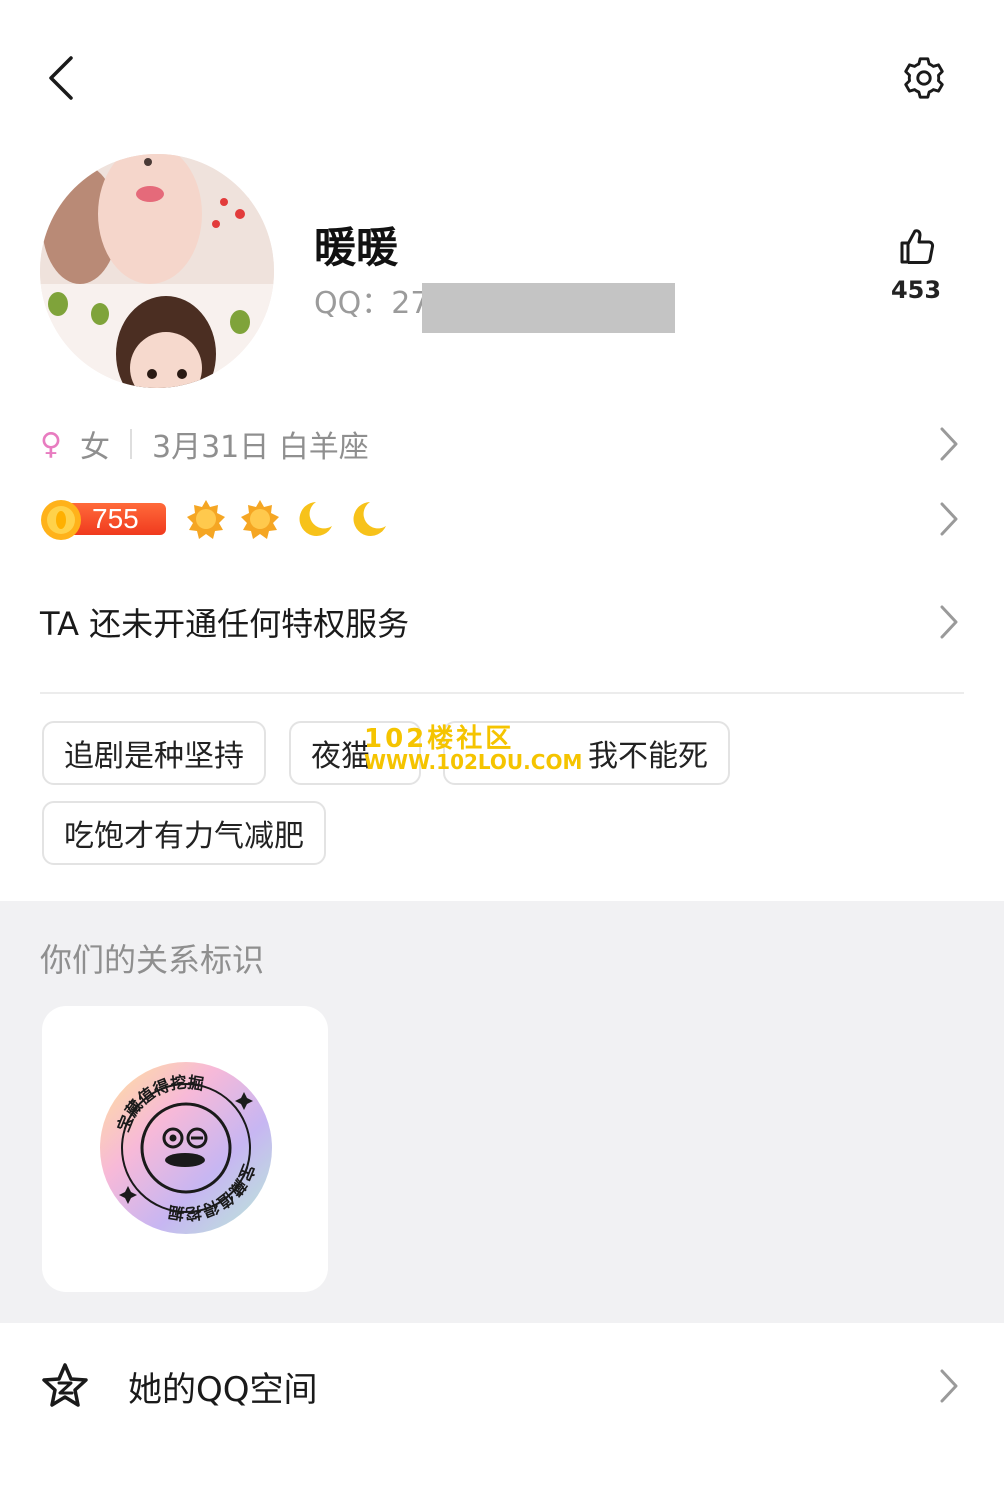  What do you see at coordinates (916, 272) in the screenshot?
I see `like-button: 453` at bounding box center [916, 272].